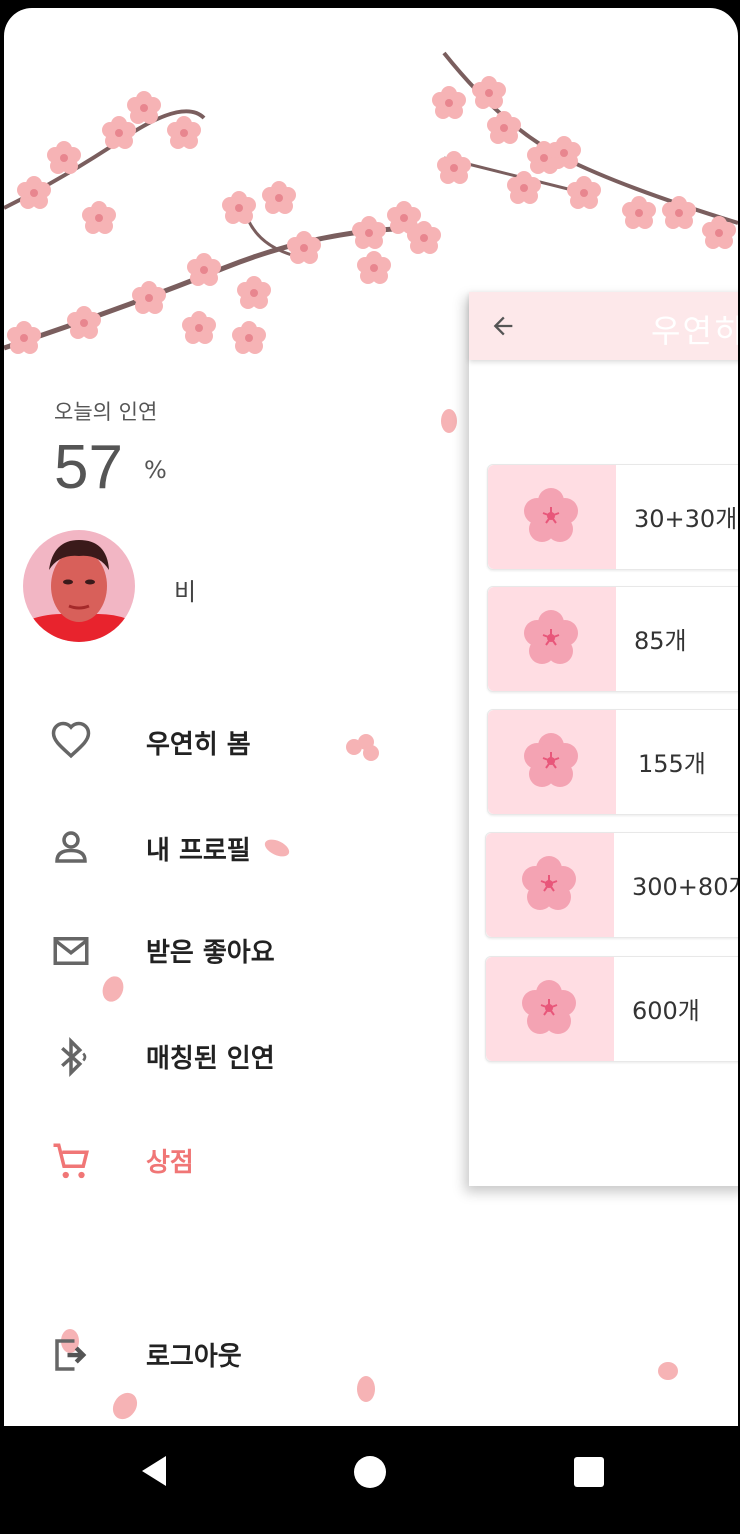 The image size is (740, 1534). I want to click on menu-item-likes: 받은 좋아요, so click(210, 950).